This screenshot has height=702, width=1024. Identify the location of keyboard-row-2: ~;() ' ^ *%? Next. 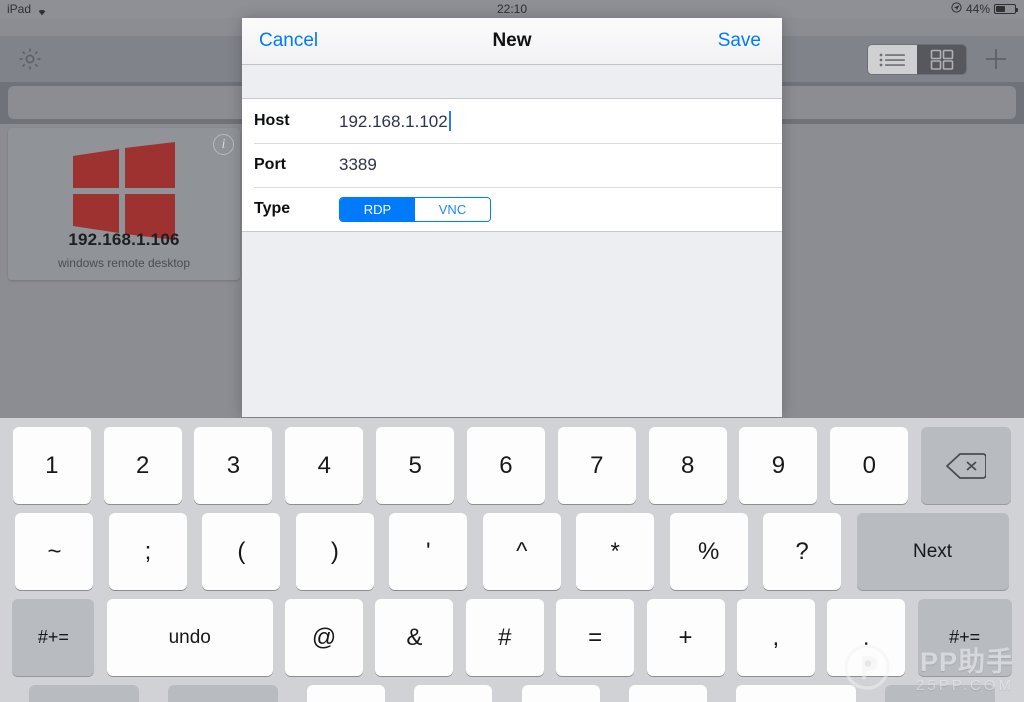
(512, 551).